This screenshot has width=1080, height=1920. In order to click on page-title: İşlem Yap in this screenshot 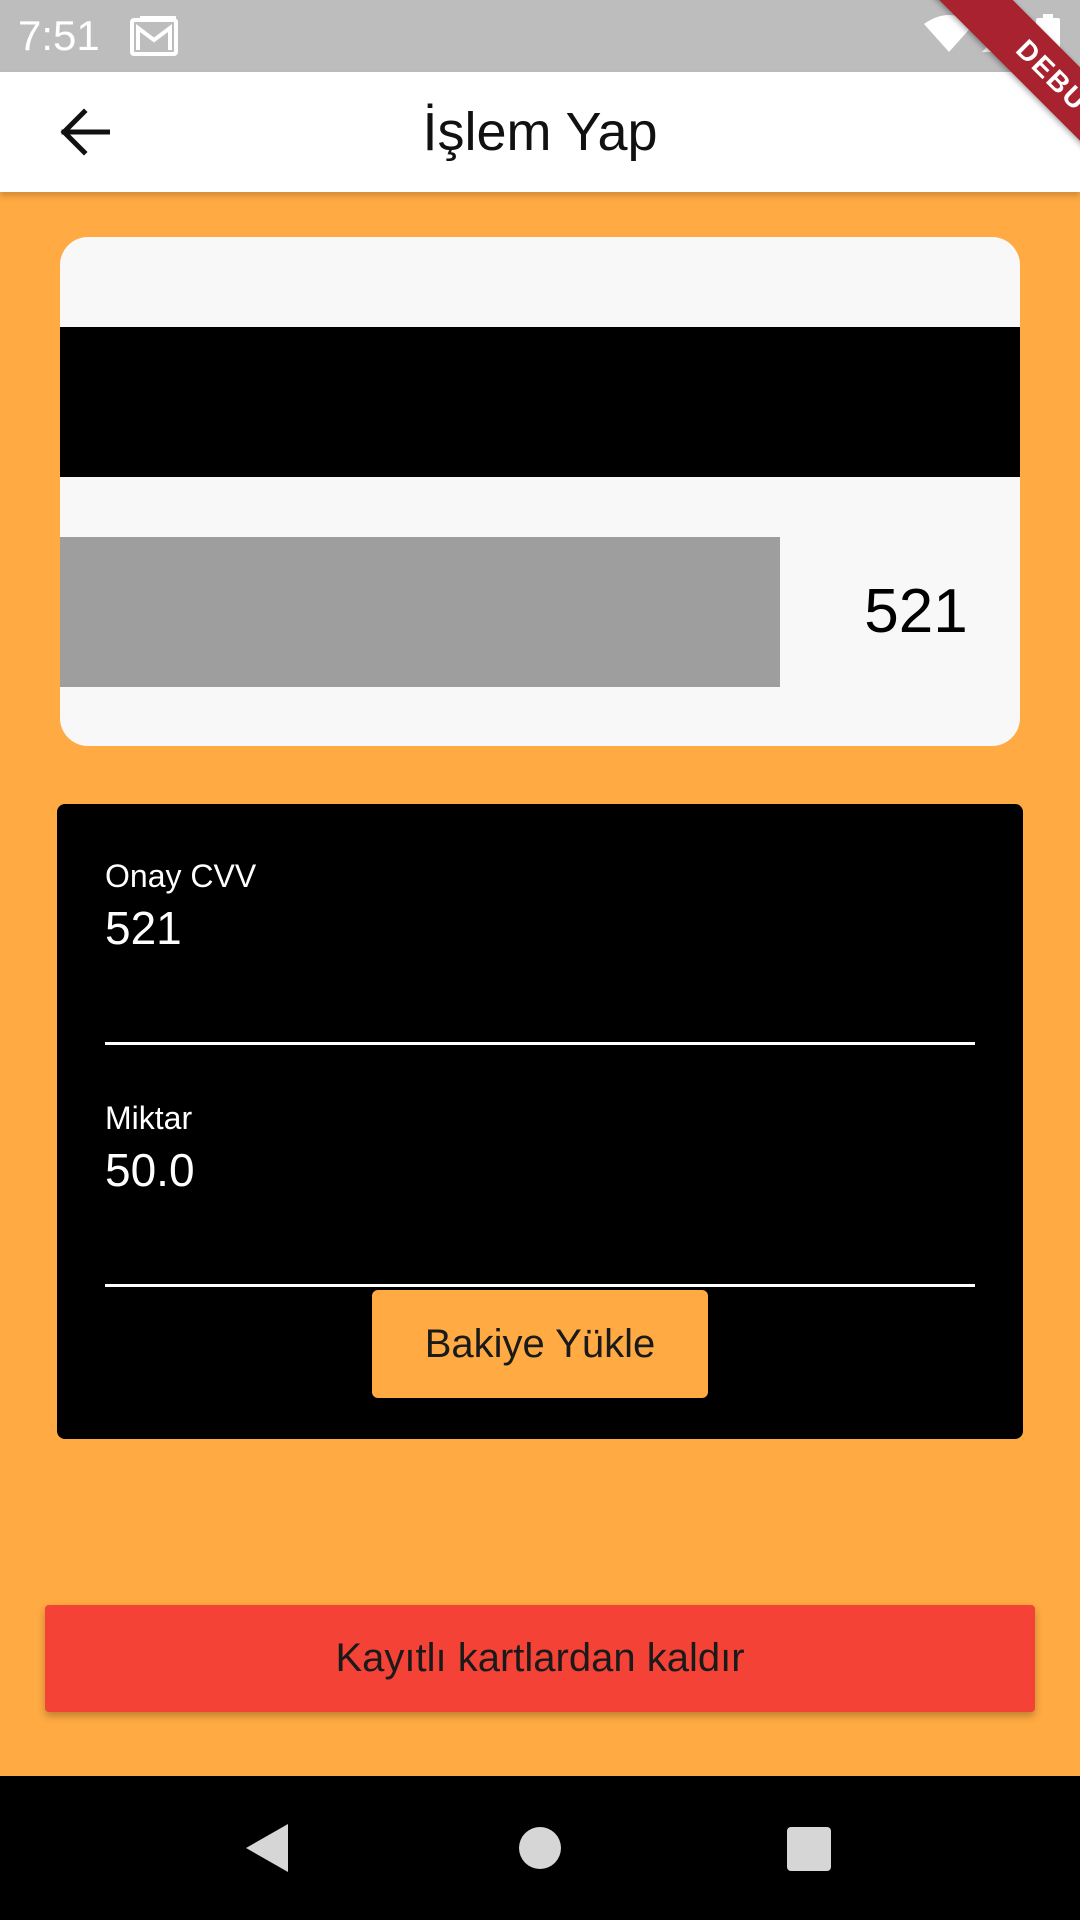, I will do `click(540, 132)`.